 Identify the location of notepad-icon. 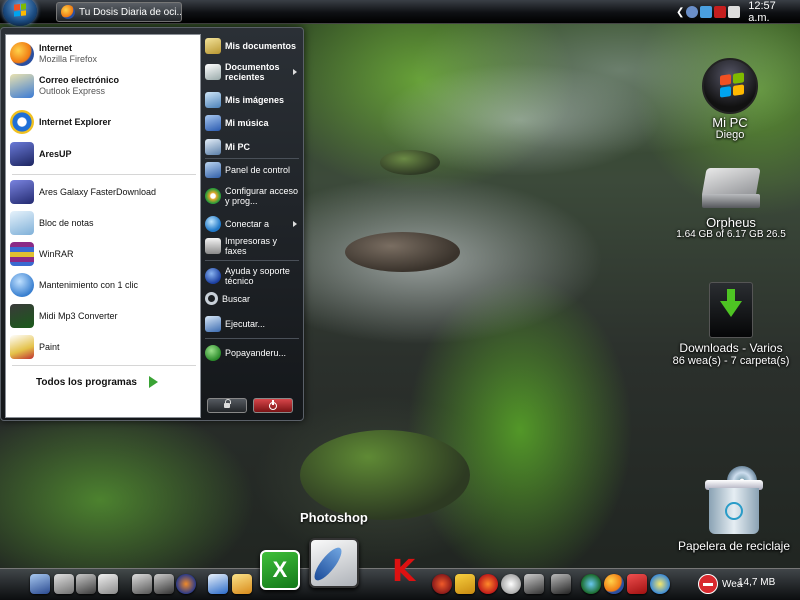
(22, 223).